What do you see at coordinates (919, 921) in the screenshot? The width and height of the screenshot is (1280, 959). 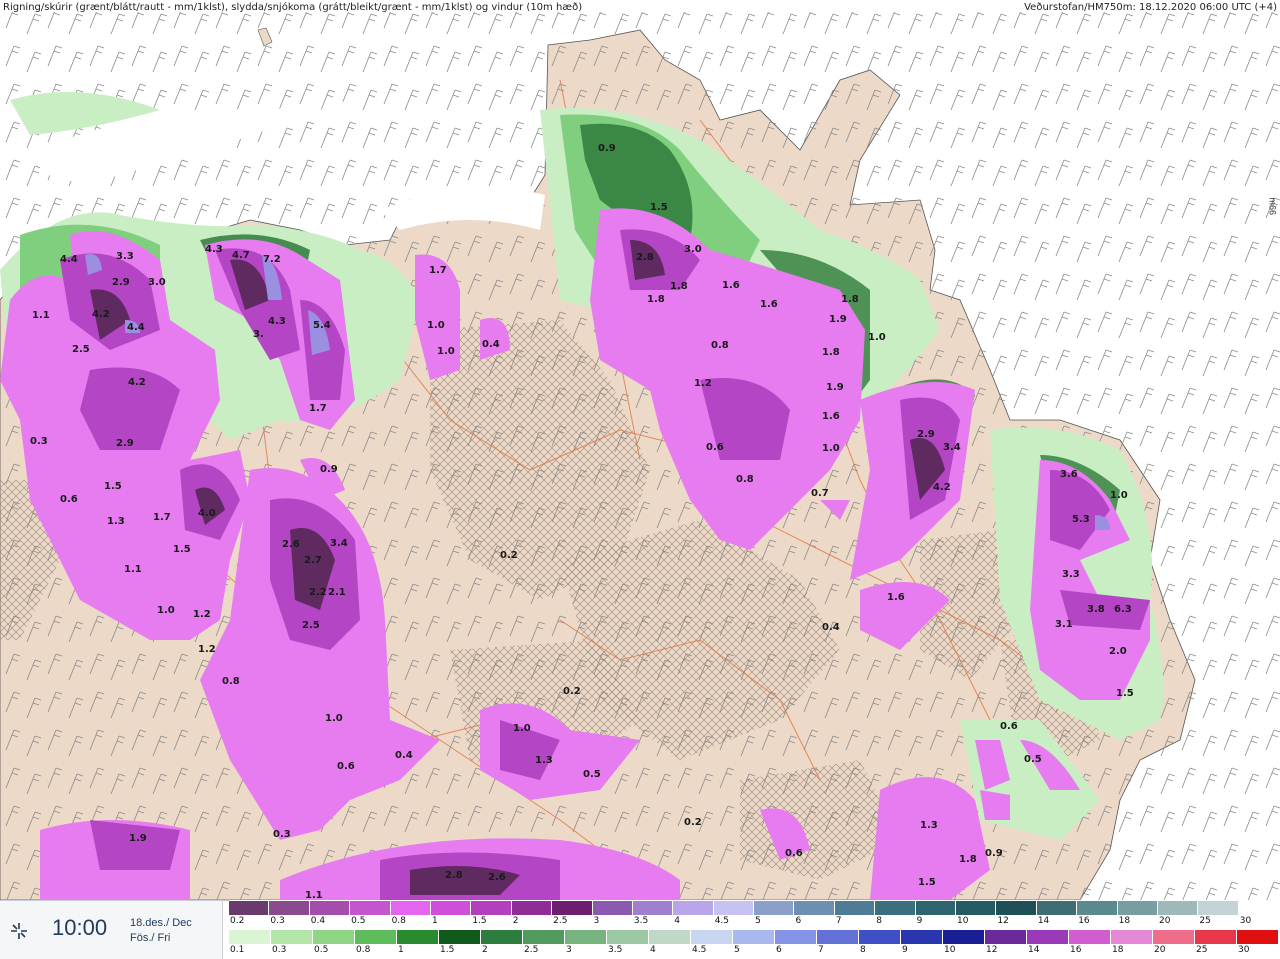 I see `legend-label: 9` at bounding box center [919, 921].